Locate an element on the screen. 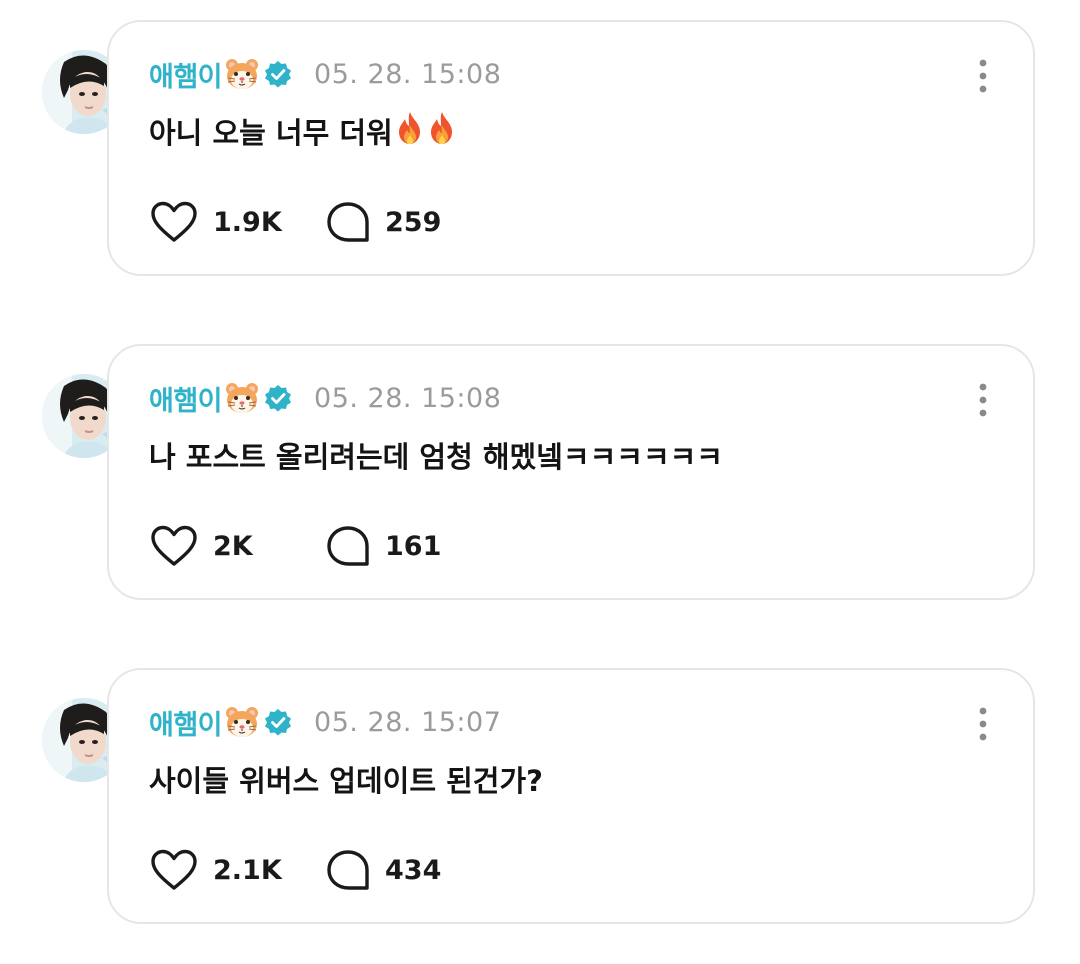 The image size is (1080, 964). post-text-content: 사이들 위버스 업데이트 된건가? is located at coordinates (346, 781).